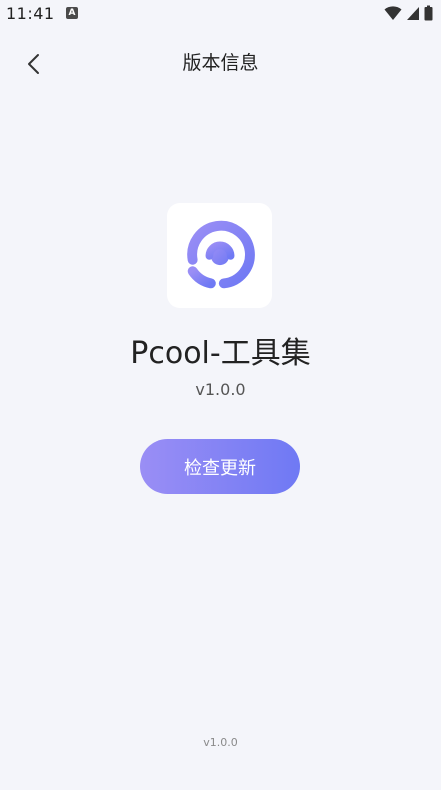 The image size is (441, 790). What do you see at coordinates (220, 14) in the screenshot?
I see `status-bar: 11:41 A` at bounding box center [220, 14].